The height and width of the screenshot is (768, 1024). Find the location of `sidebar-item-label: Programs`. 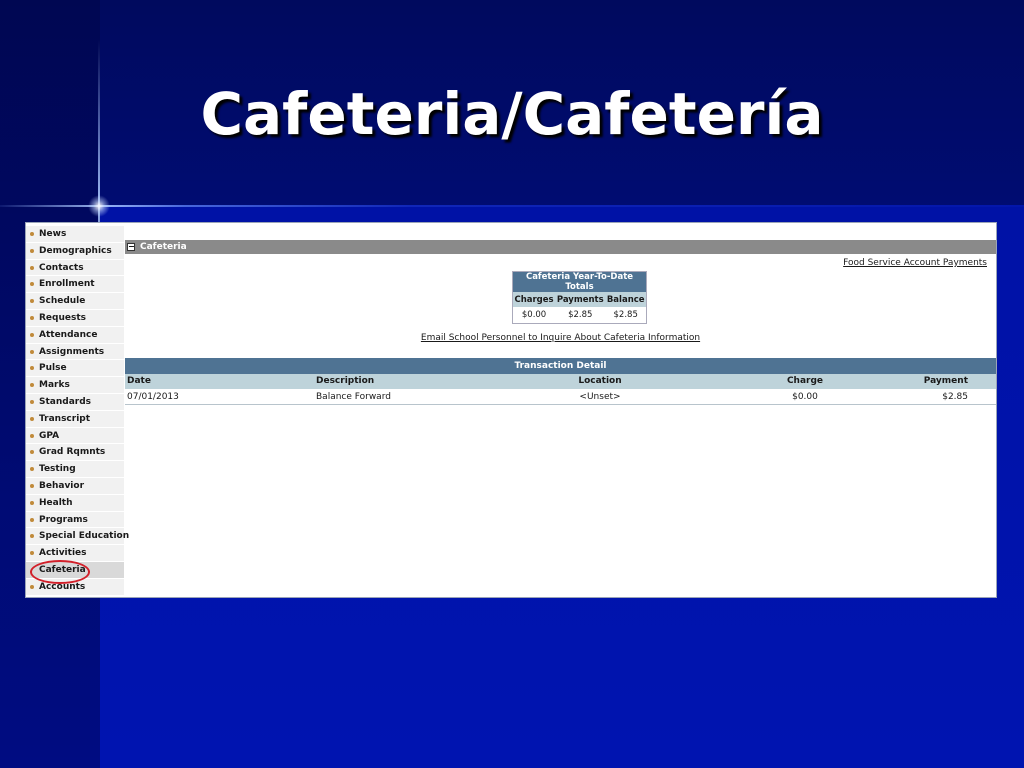

sidebar-item-label: Programs is located at coordinates (63, 519).